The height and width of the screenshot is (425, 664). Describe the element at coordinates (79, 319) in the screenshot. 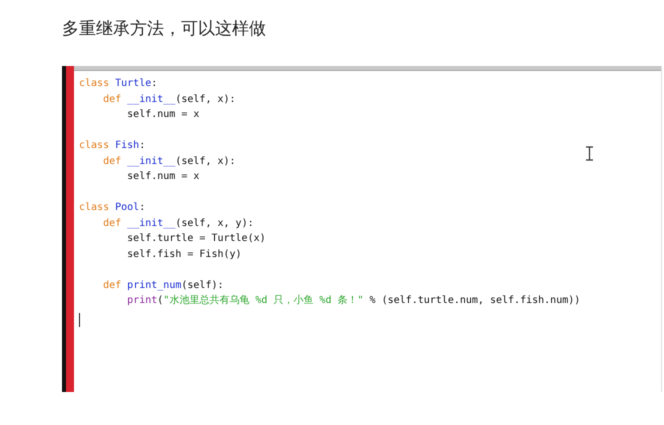

I see `text-caret` at that location.